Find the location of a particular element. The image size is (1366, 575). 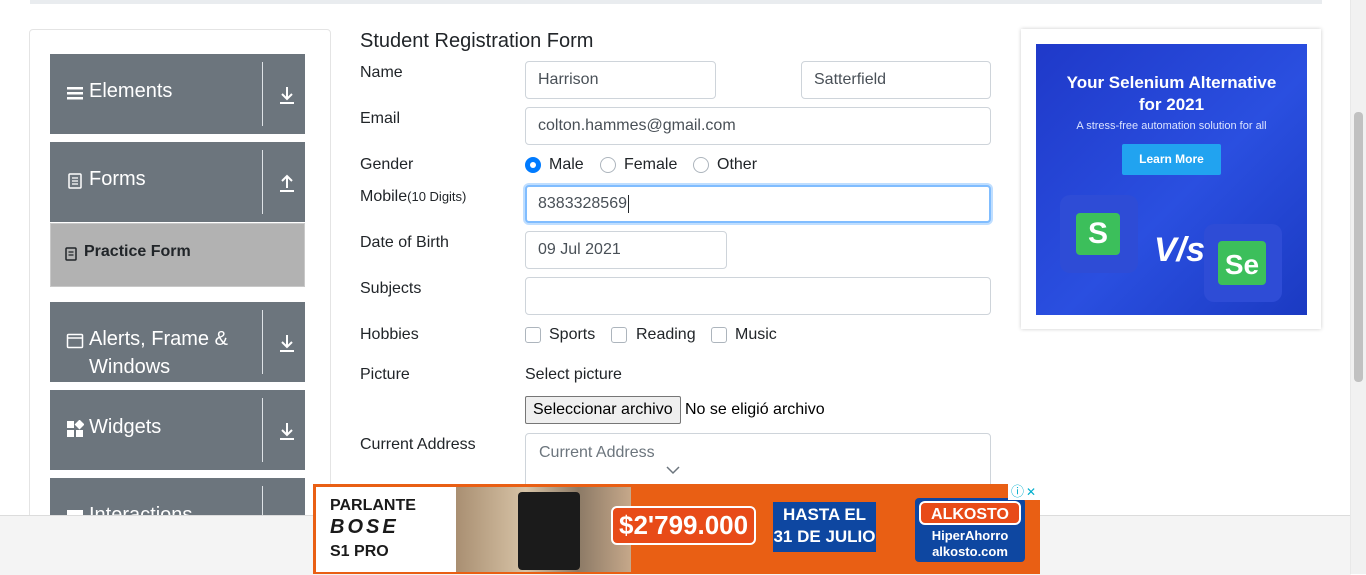

mobile-label: Mobile(10 Digits) is located at coordinates (413, 197).